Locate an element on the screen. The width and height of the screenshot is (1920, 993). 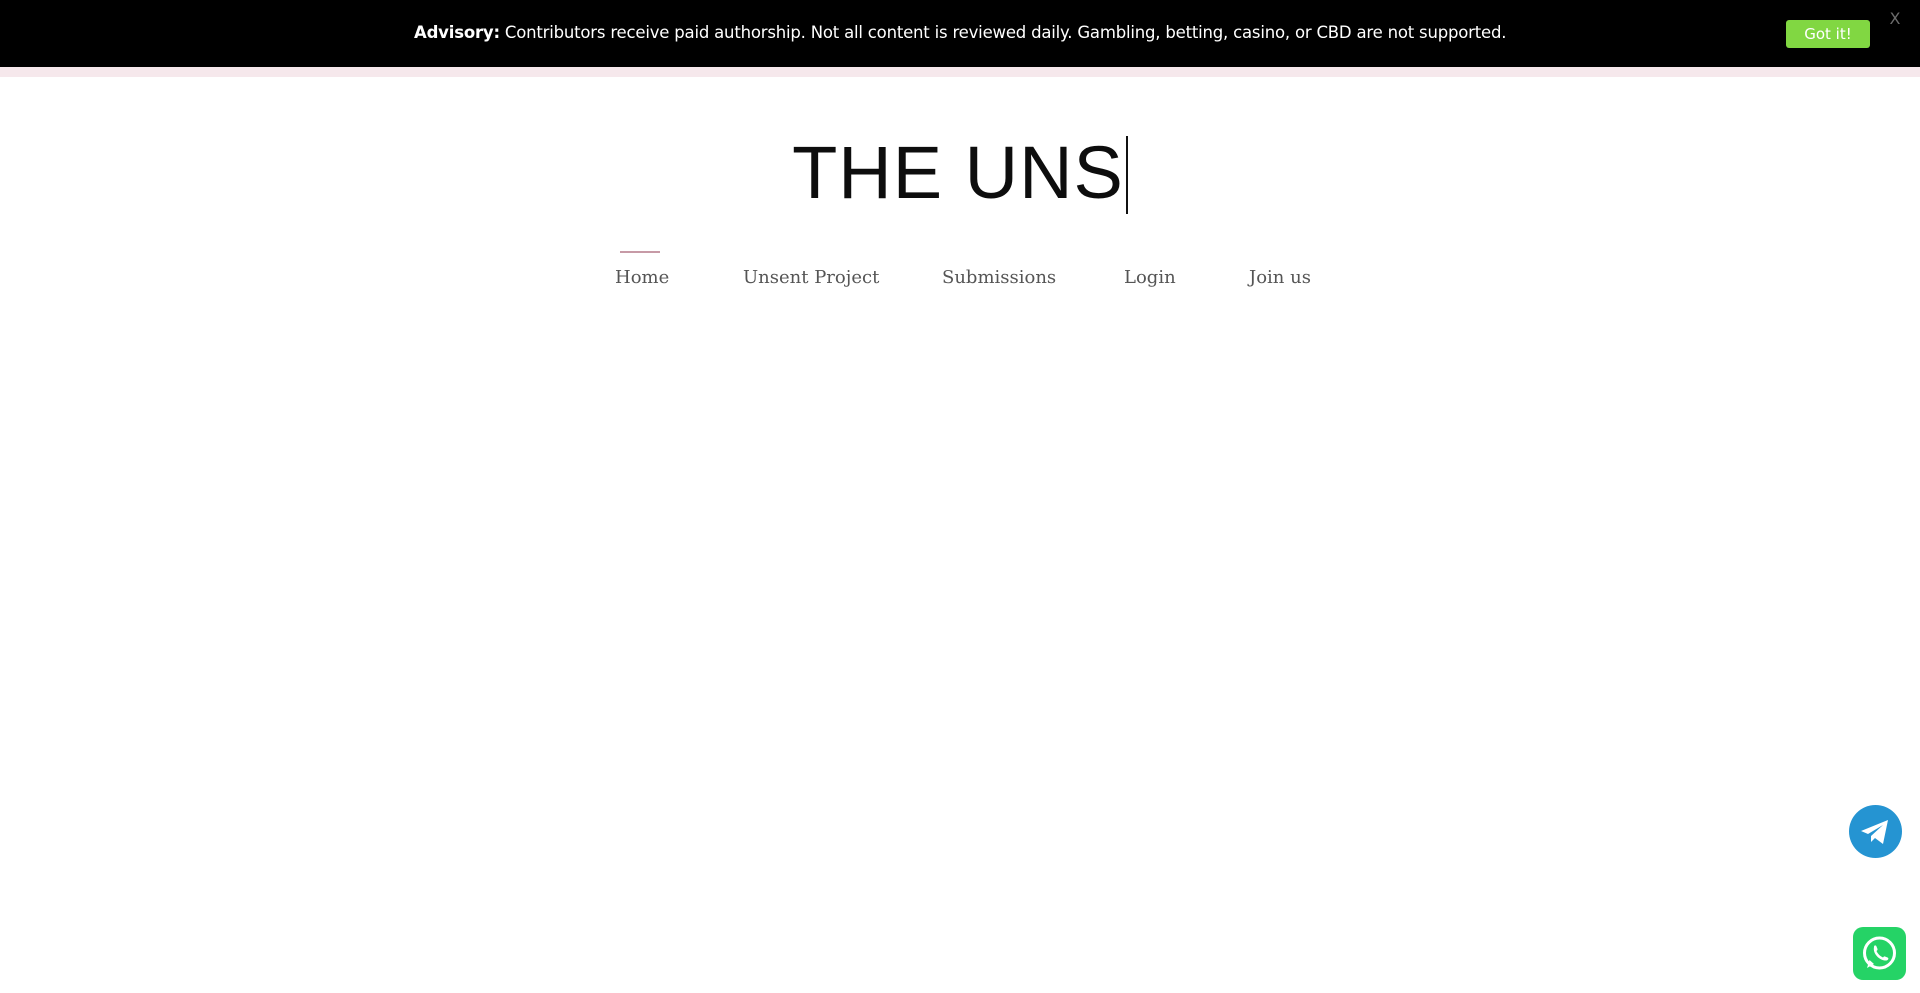
close-banner-button: X is located at coordinates (1895, 19).